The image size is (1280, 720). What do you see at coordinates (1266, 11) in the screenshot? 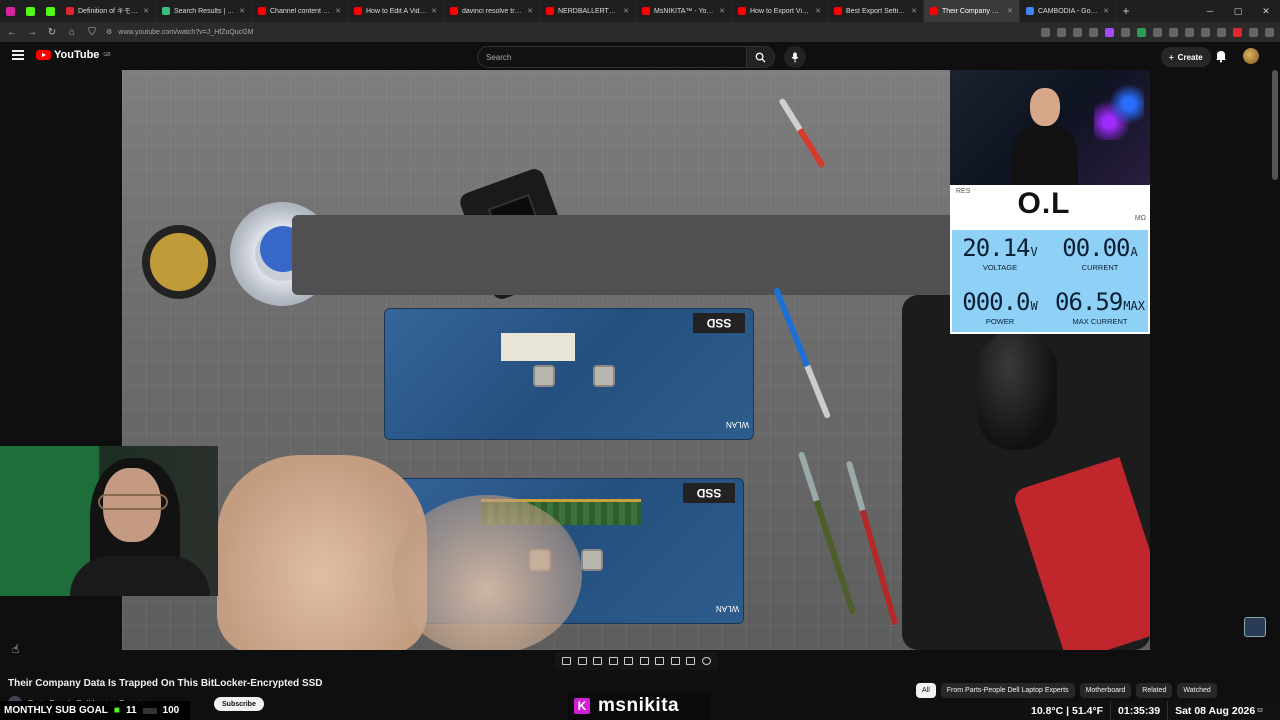
I see `close-window-button: ✕` at bounding box center [1266, 11].